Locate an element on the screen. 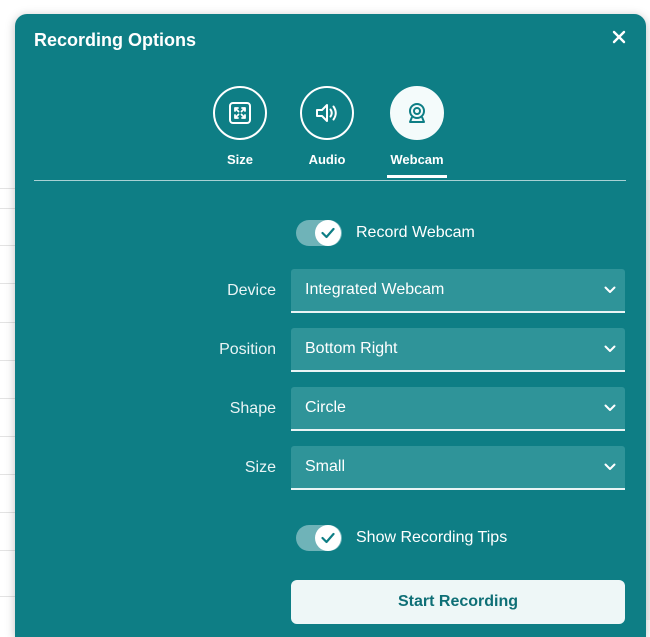  recording-tabs: Size Audio Webcam is located at coordinates (330, 134).